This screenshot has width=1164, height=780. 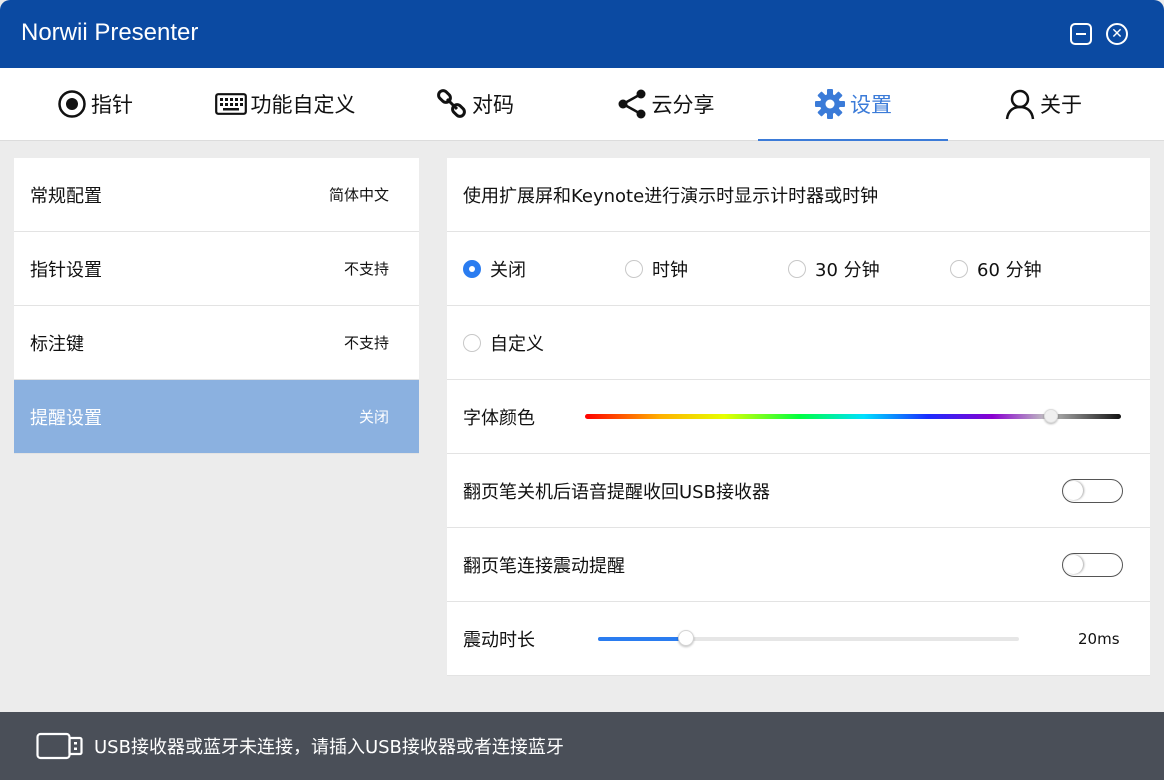 What do you see at coordinates (57, 344) in the screenshot?
I see `sidebar-item-label: 标注键` at bounding box center [57, 344].